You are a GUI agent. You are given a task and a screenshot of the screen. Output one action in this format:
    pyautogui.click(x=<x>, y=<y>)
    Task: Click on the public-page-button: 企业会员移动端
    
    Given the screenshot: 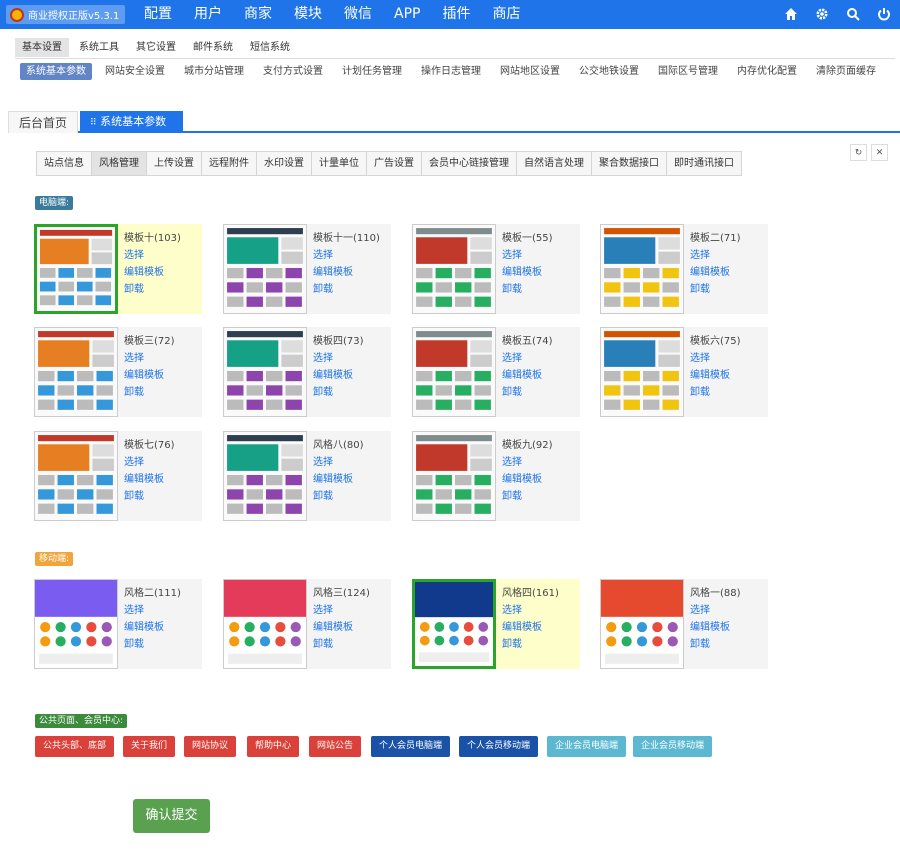 What is the action you would take?
    pyautogui.click(x=673, y=746)
    